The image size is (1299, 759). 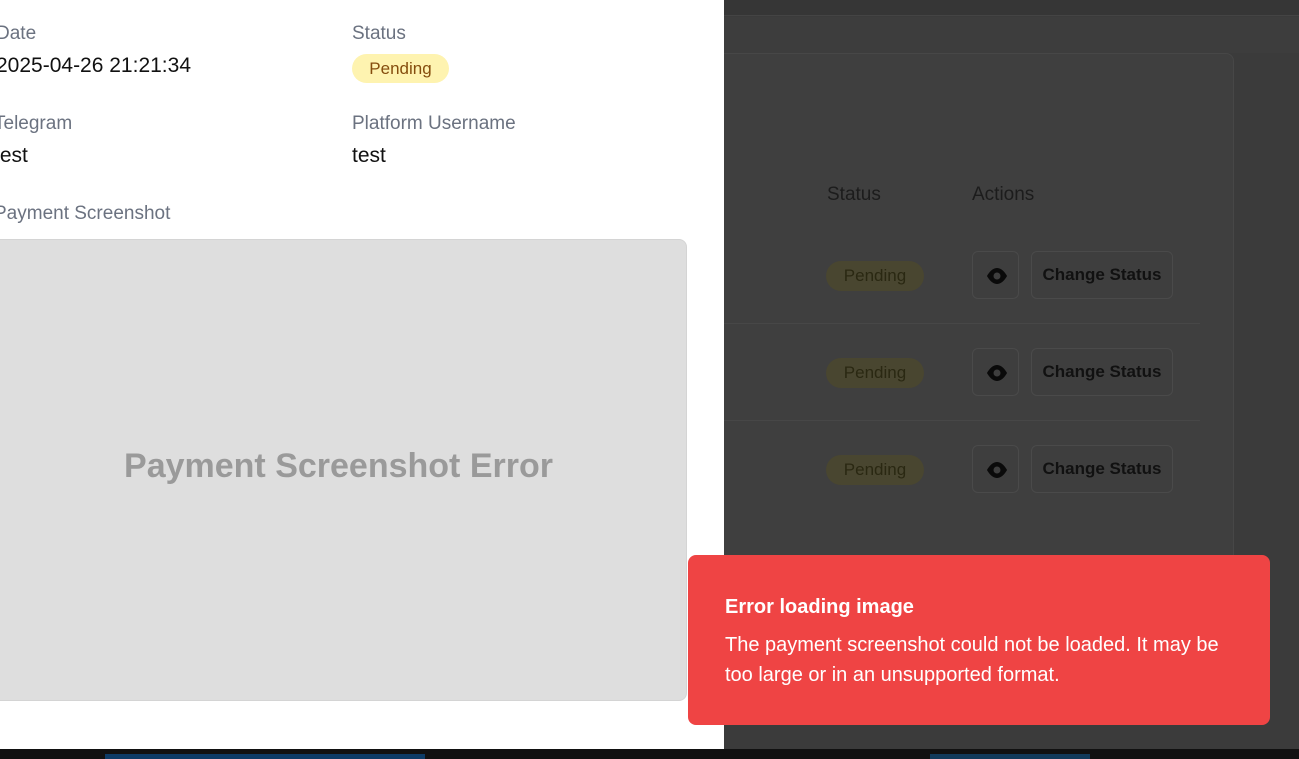 I want to click on taskbar, so click(x=649, y=754).